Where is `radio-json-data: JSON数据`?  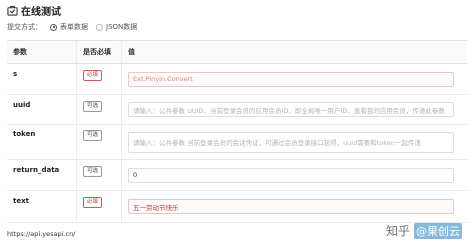 radio-json-data: JSON数据 is located at coordinates (116, 27).